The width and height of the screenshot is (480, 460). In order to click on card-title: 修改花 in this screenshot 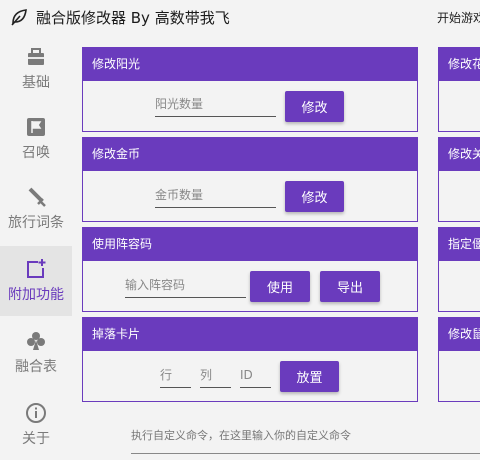, I will do `click(459, 64)`.